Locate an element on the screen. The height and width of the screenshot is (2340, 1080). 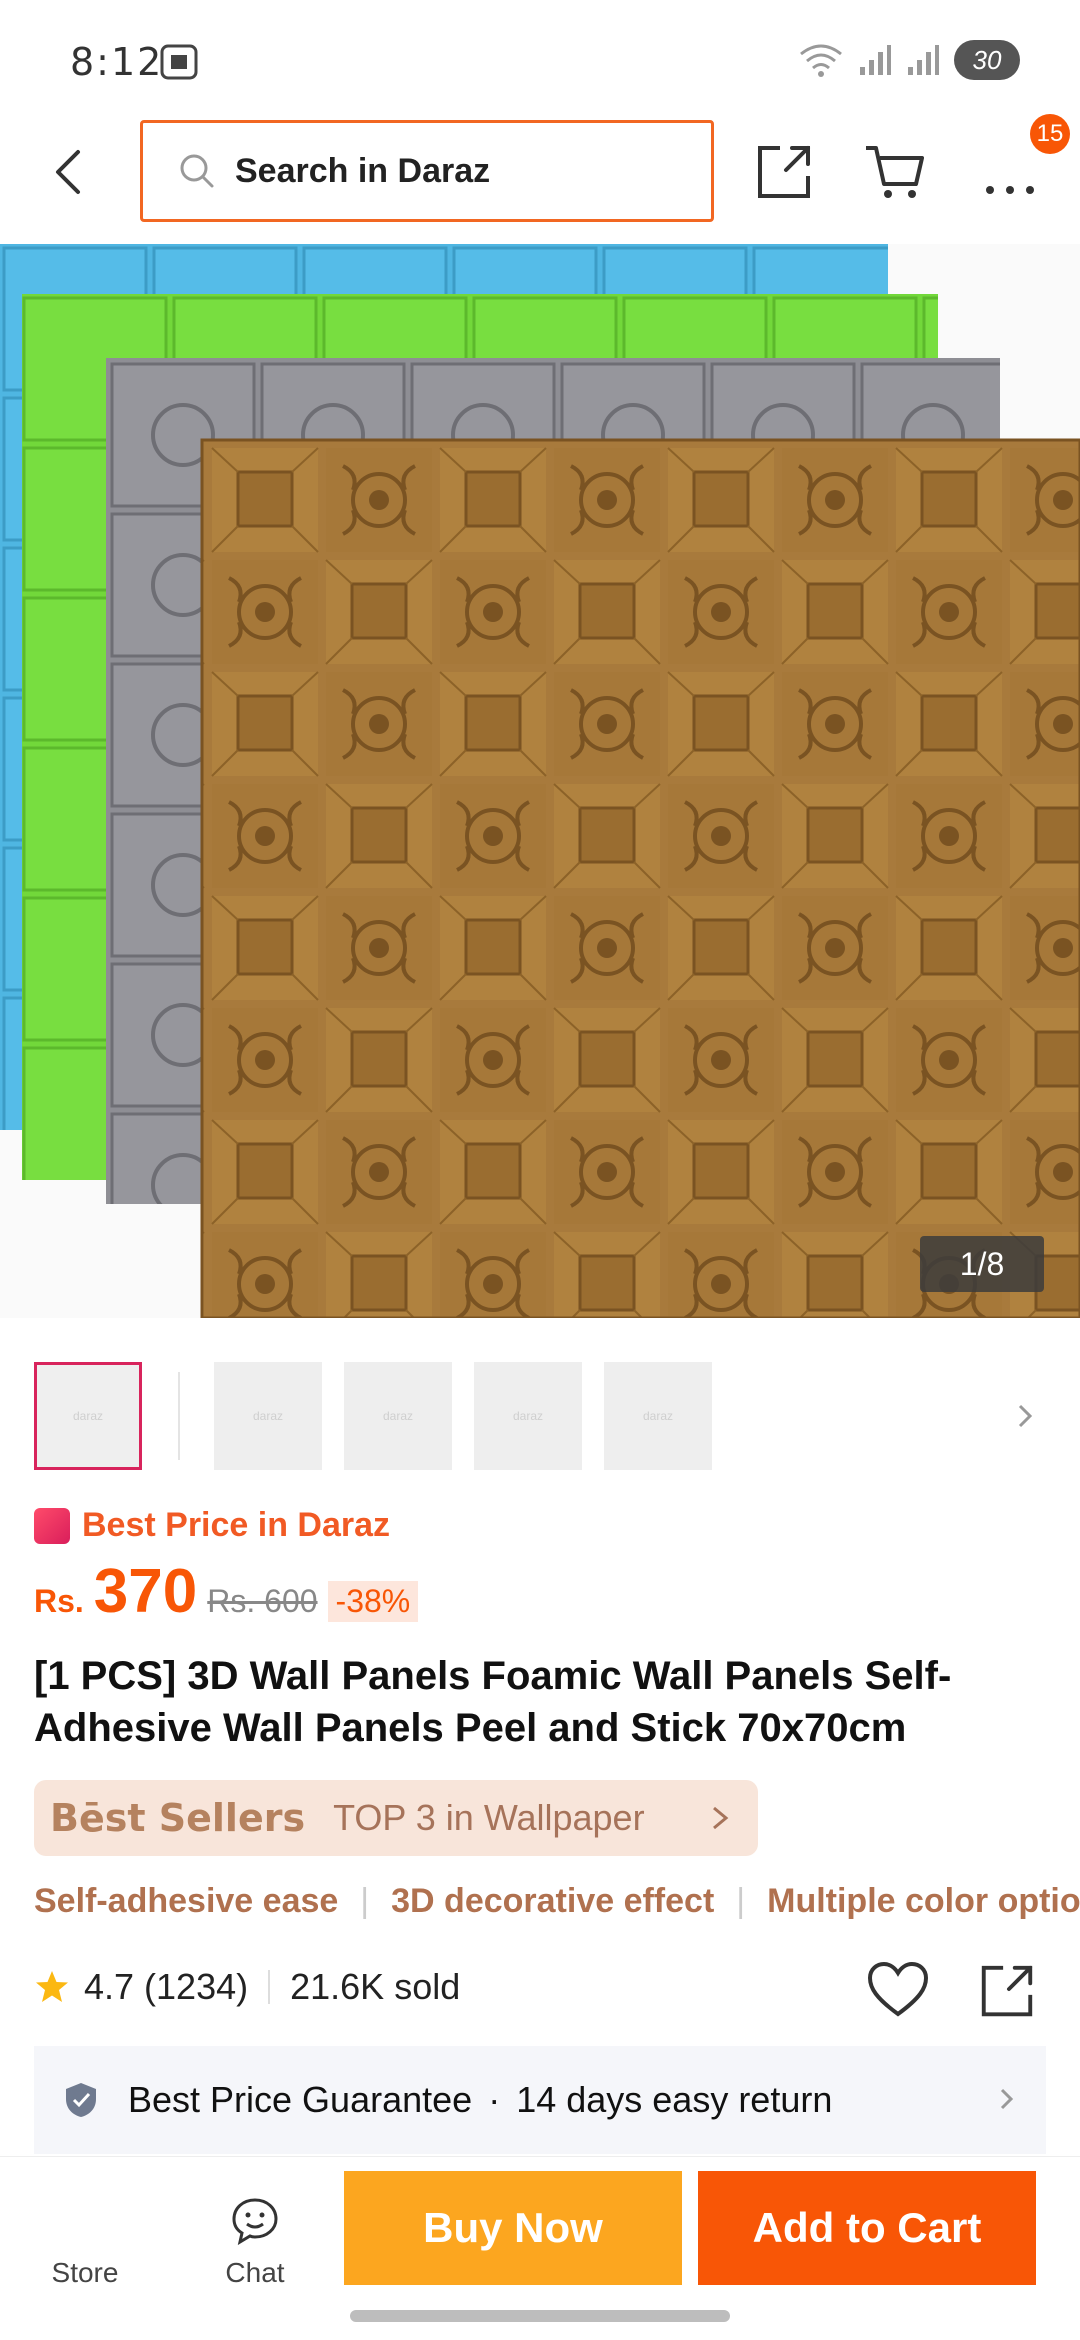
rating-score: 4.7 (1234) is located at coordinates (166, 1986).